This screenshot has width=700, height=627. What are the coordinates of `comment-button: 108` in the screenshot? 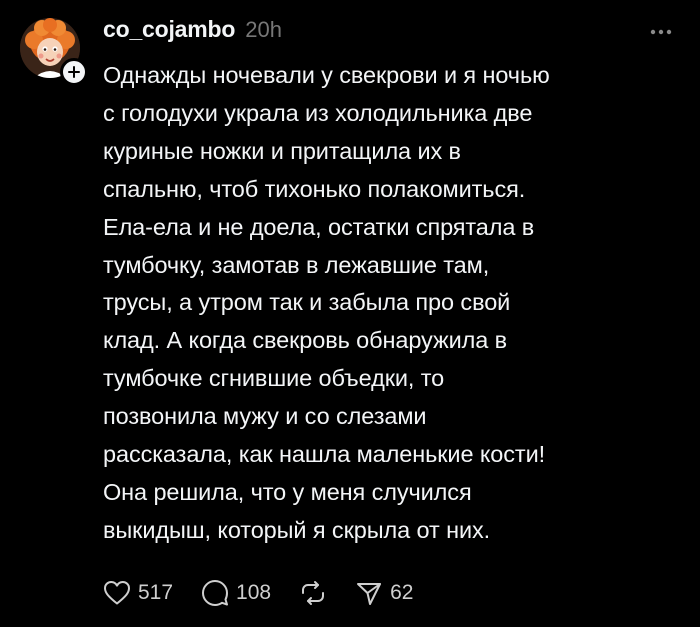 It's located at (236, 593).